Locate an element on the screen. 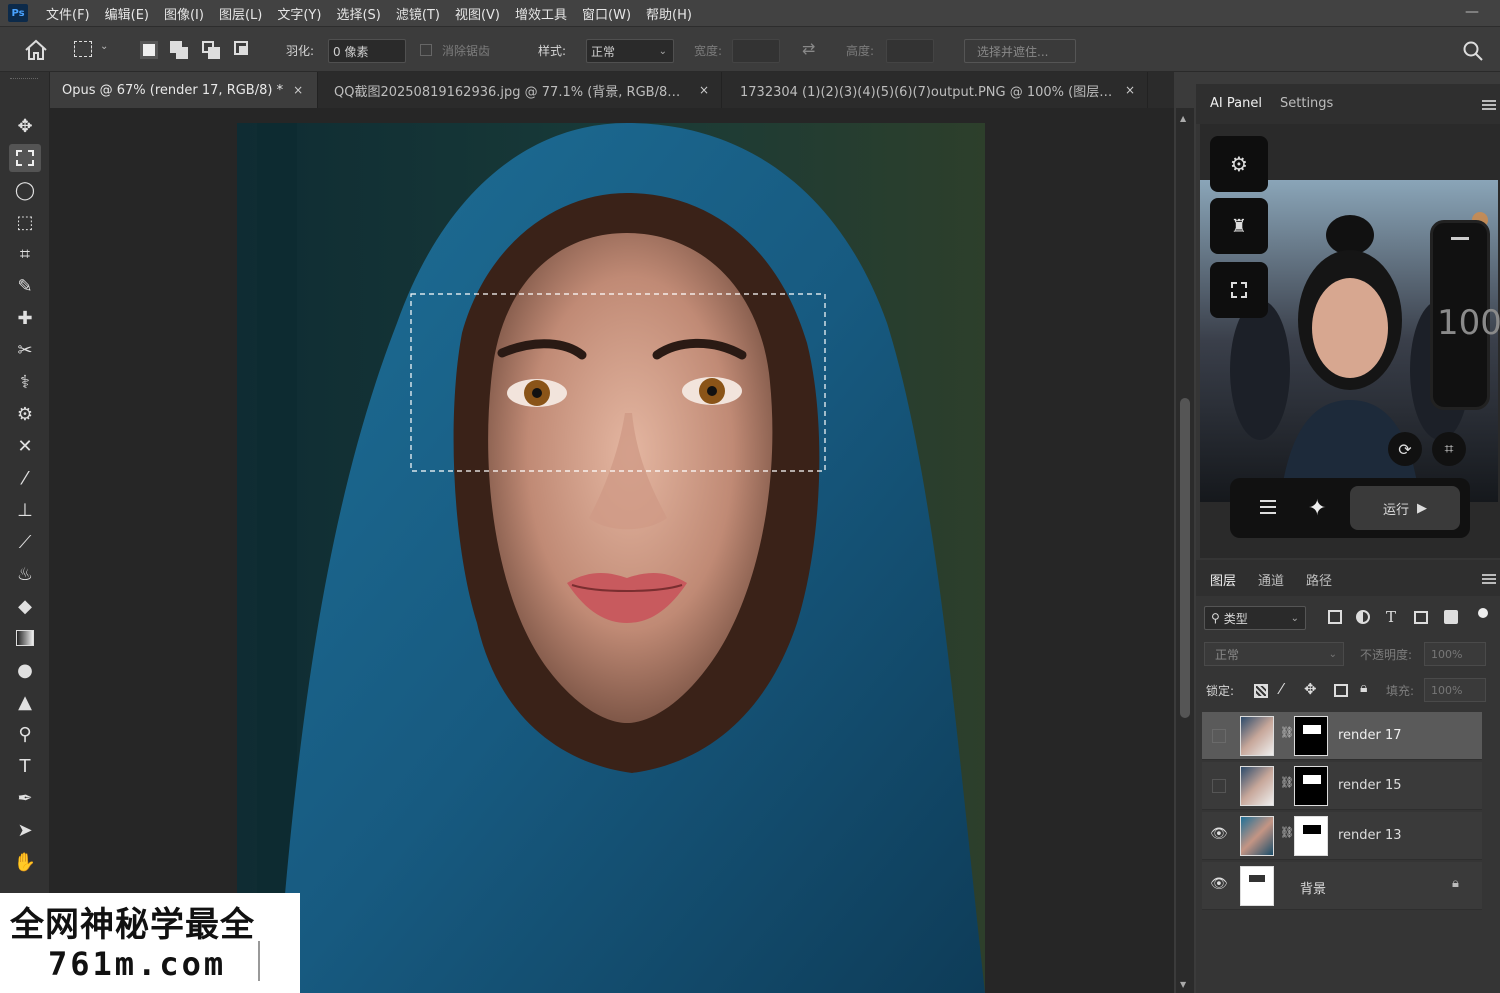 The width and height of the screenshot is (1500, 993). type-tool-icon: T is located at coordinates (25, 766).